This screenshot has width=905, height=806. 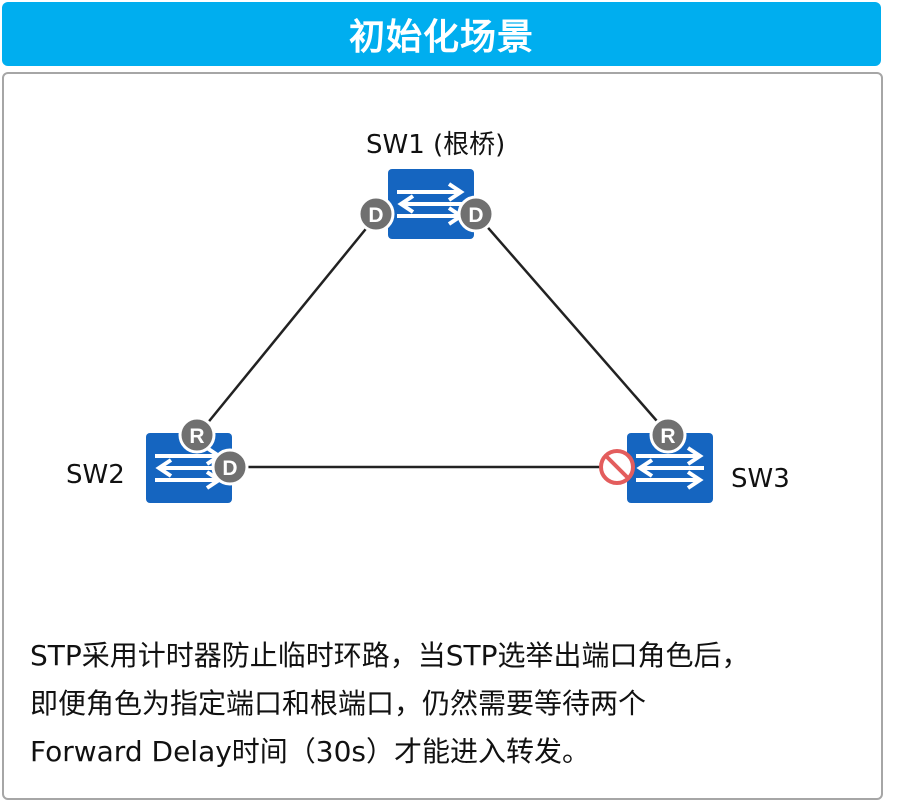 I want to click on link-sw1-sw3, so click(x=573, y=325).